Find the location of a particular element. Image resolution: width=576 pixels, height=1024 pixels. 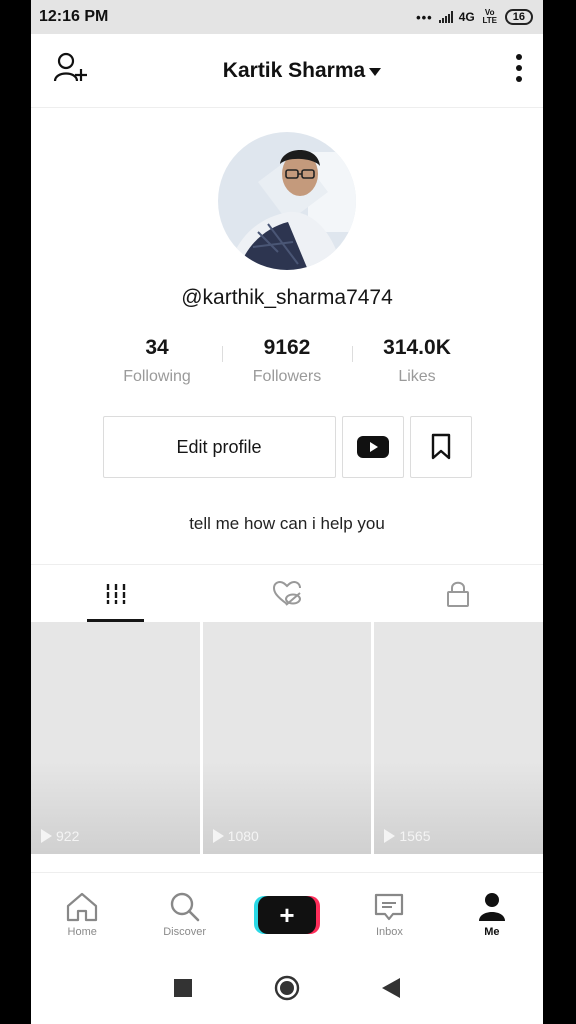

network-type: 4G is located at coordinates (466, 17).